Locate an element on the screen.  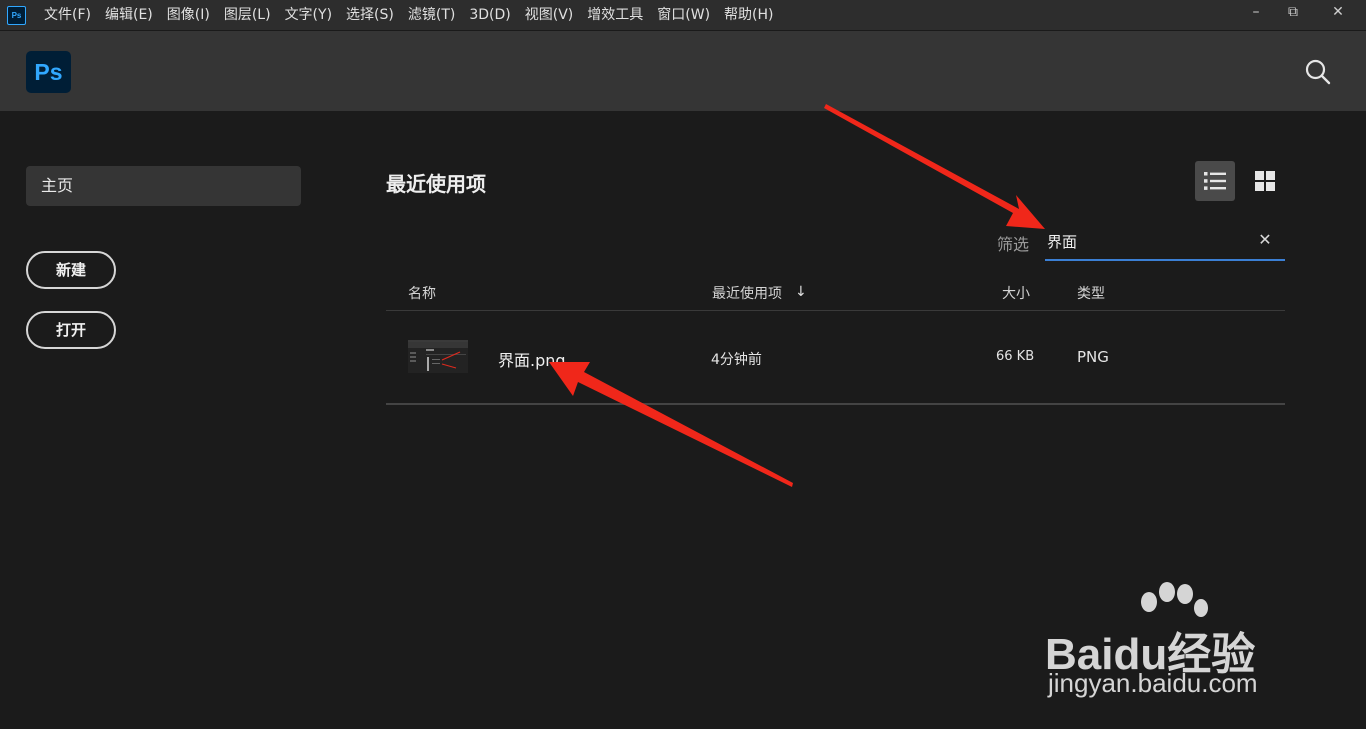
thumbnail-image is located at coordinates (438, 356).